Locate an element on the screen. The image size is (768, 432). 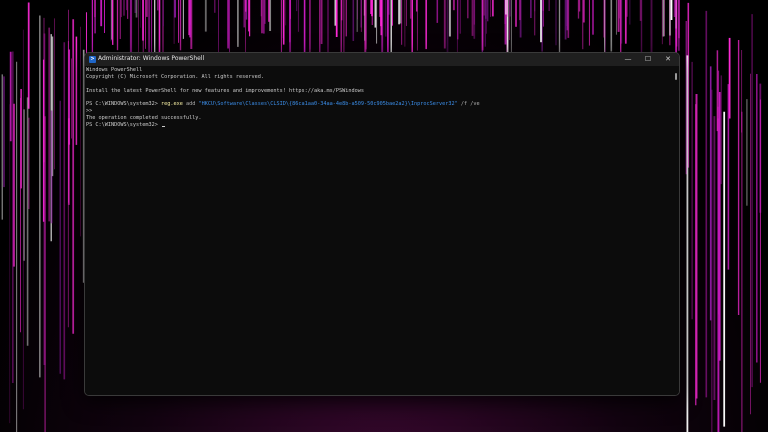
command-executable: reg.exe is located at coordinates (171, 104).